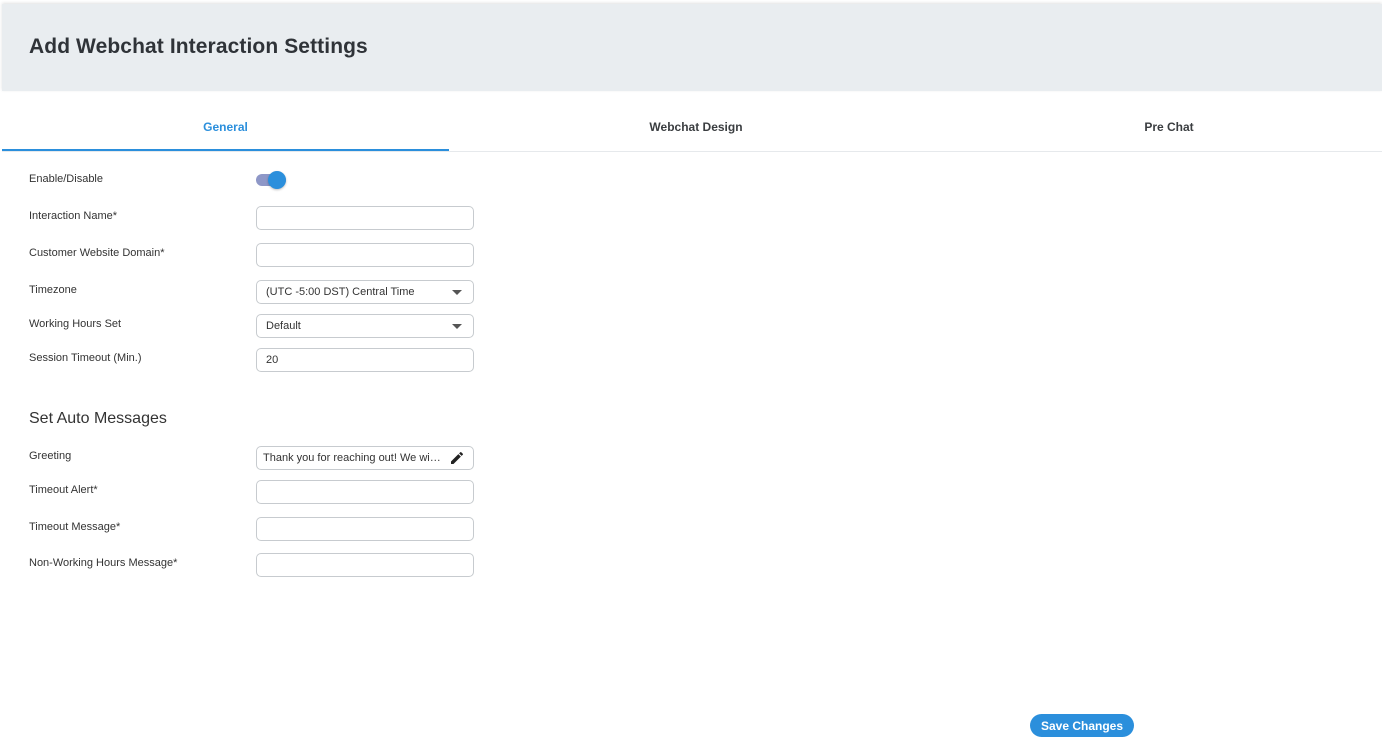 The image size is (1382, 745). Describe the element at coordinates (340, 292) in the screenshot. I see `timezone-value: (UTC -5:00 DST) Central Time` at that location.